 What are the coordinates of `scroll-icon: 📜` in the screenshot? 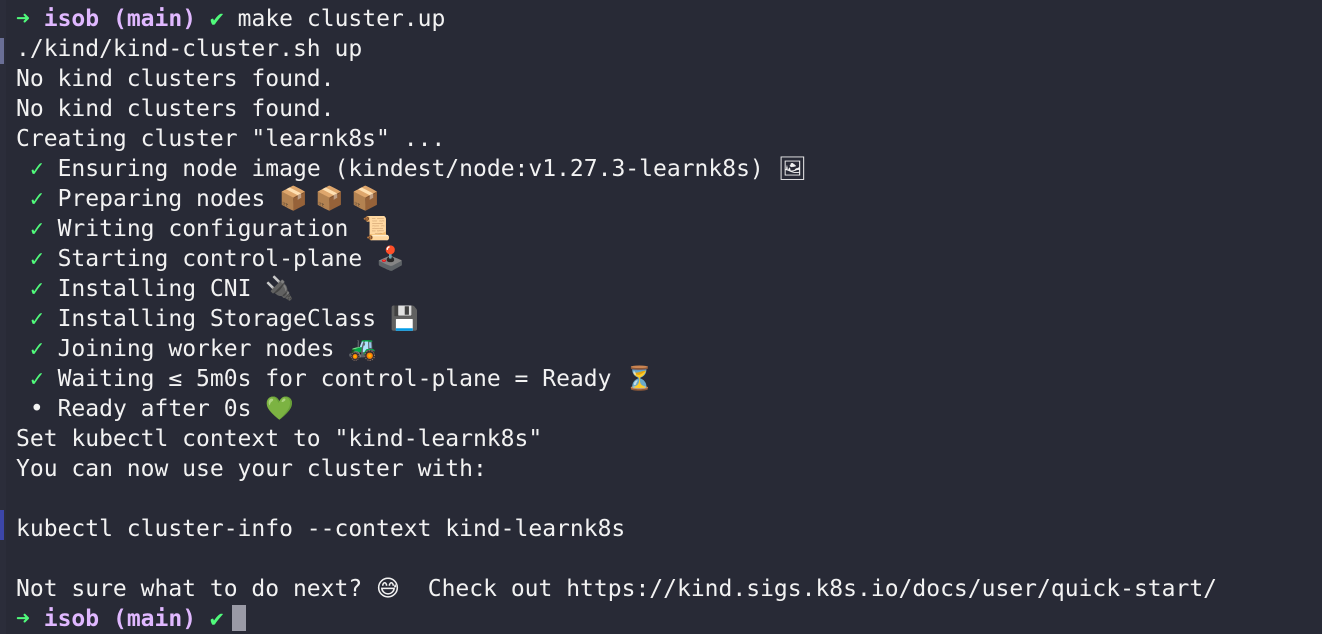 It's located at (376, 229).